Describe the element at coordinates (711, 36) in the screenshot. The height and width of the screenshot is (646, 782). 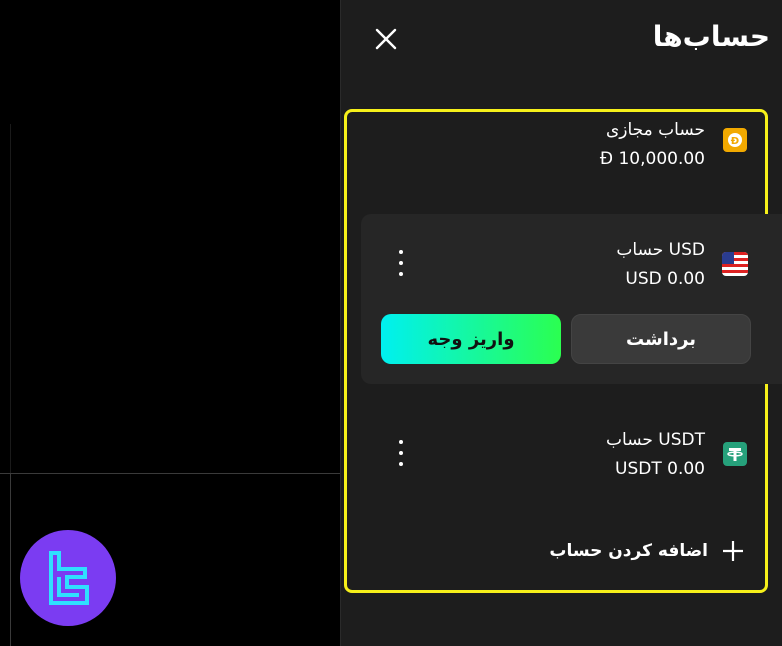
I see `panel-title: حساب‌ها` at that location.